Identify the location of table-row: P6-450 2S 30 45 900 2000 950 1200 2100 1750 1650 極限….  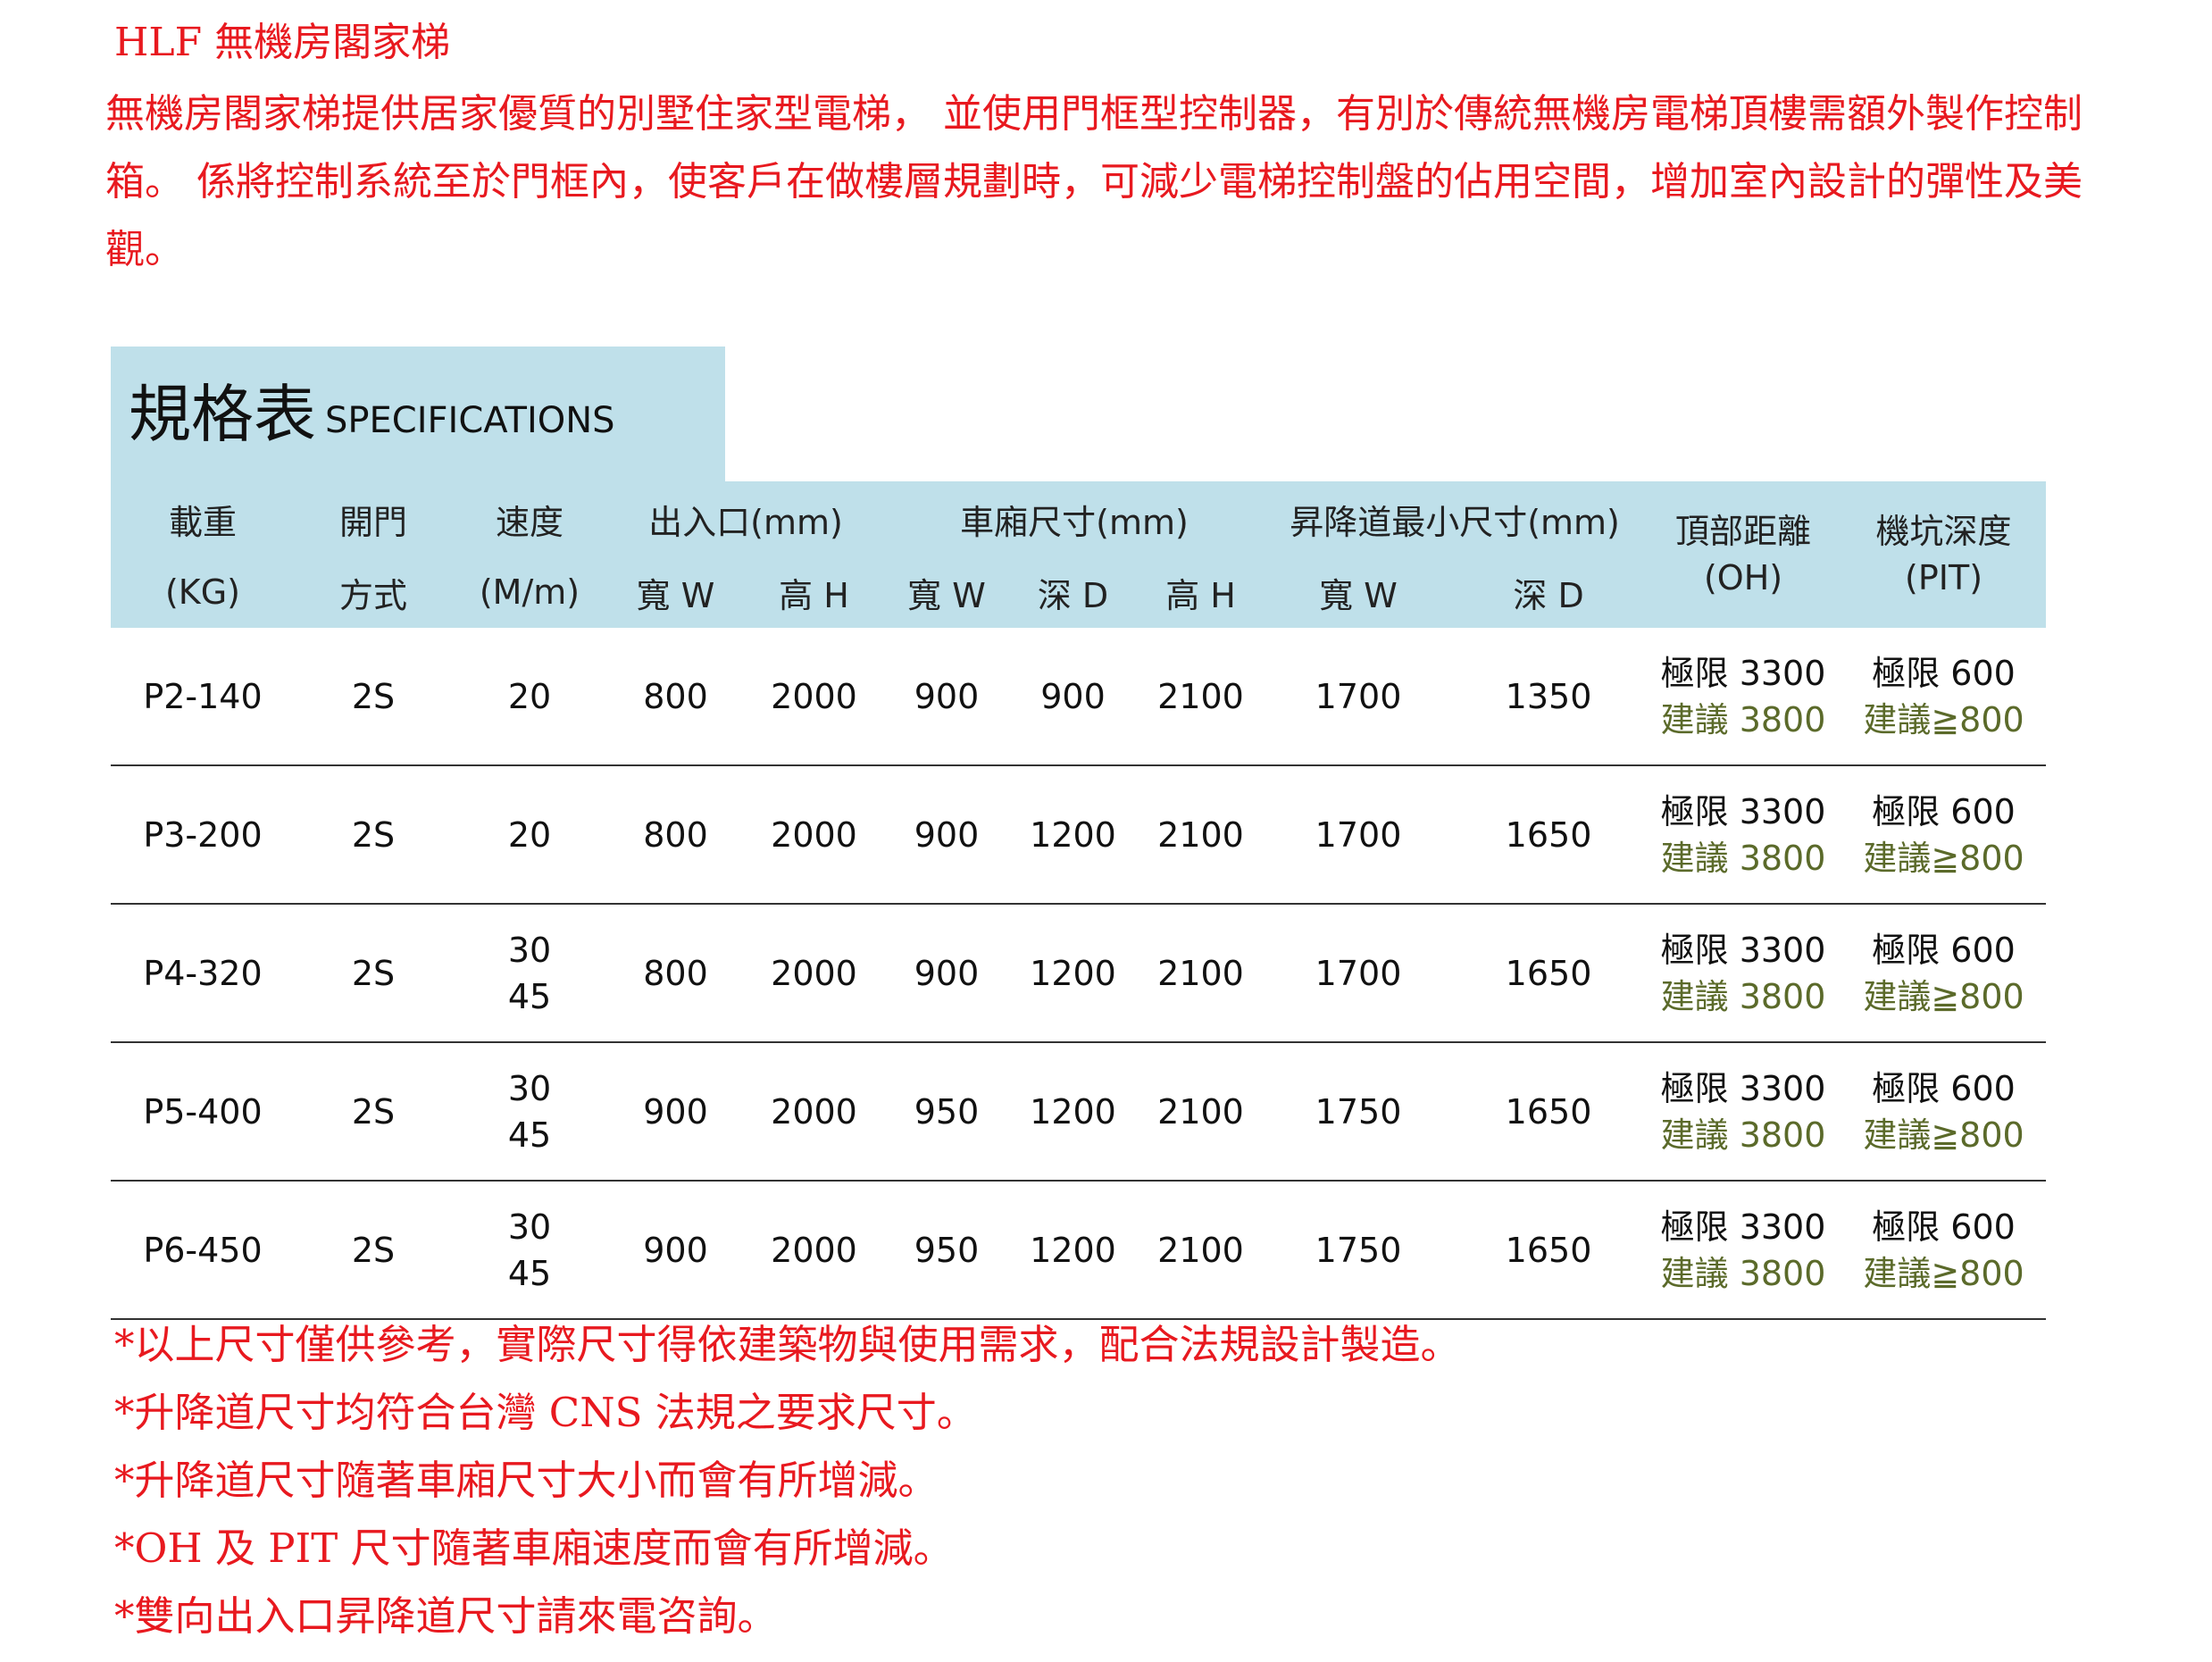
(1079, 1250).